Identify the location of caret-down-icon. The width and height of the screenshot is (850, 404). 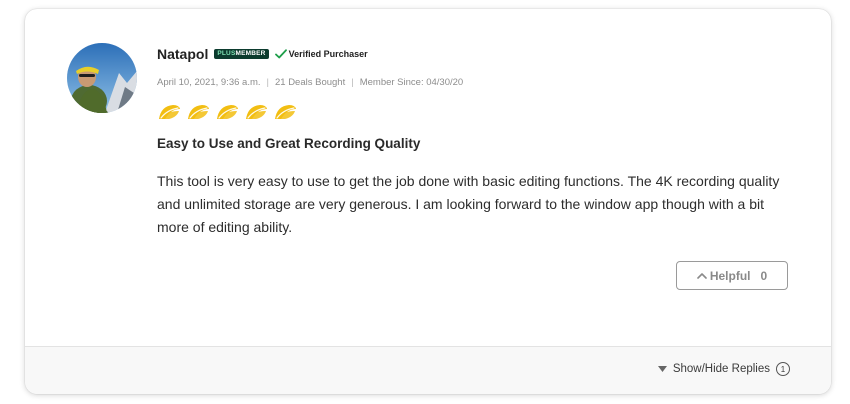
(662, 369).